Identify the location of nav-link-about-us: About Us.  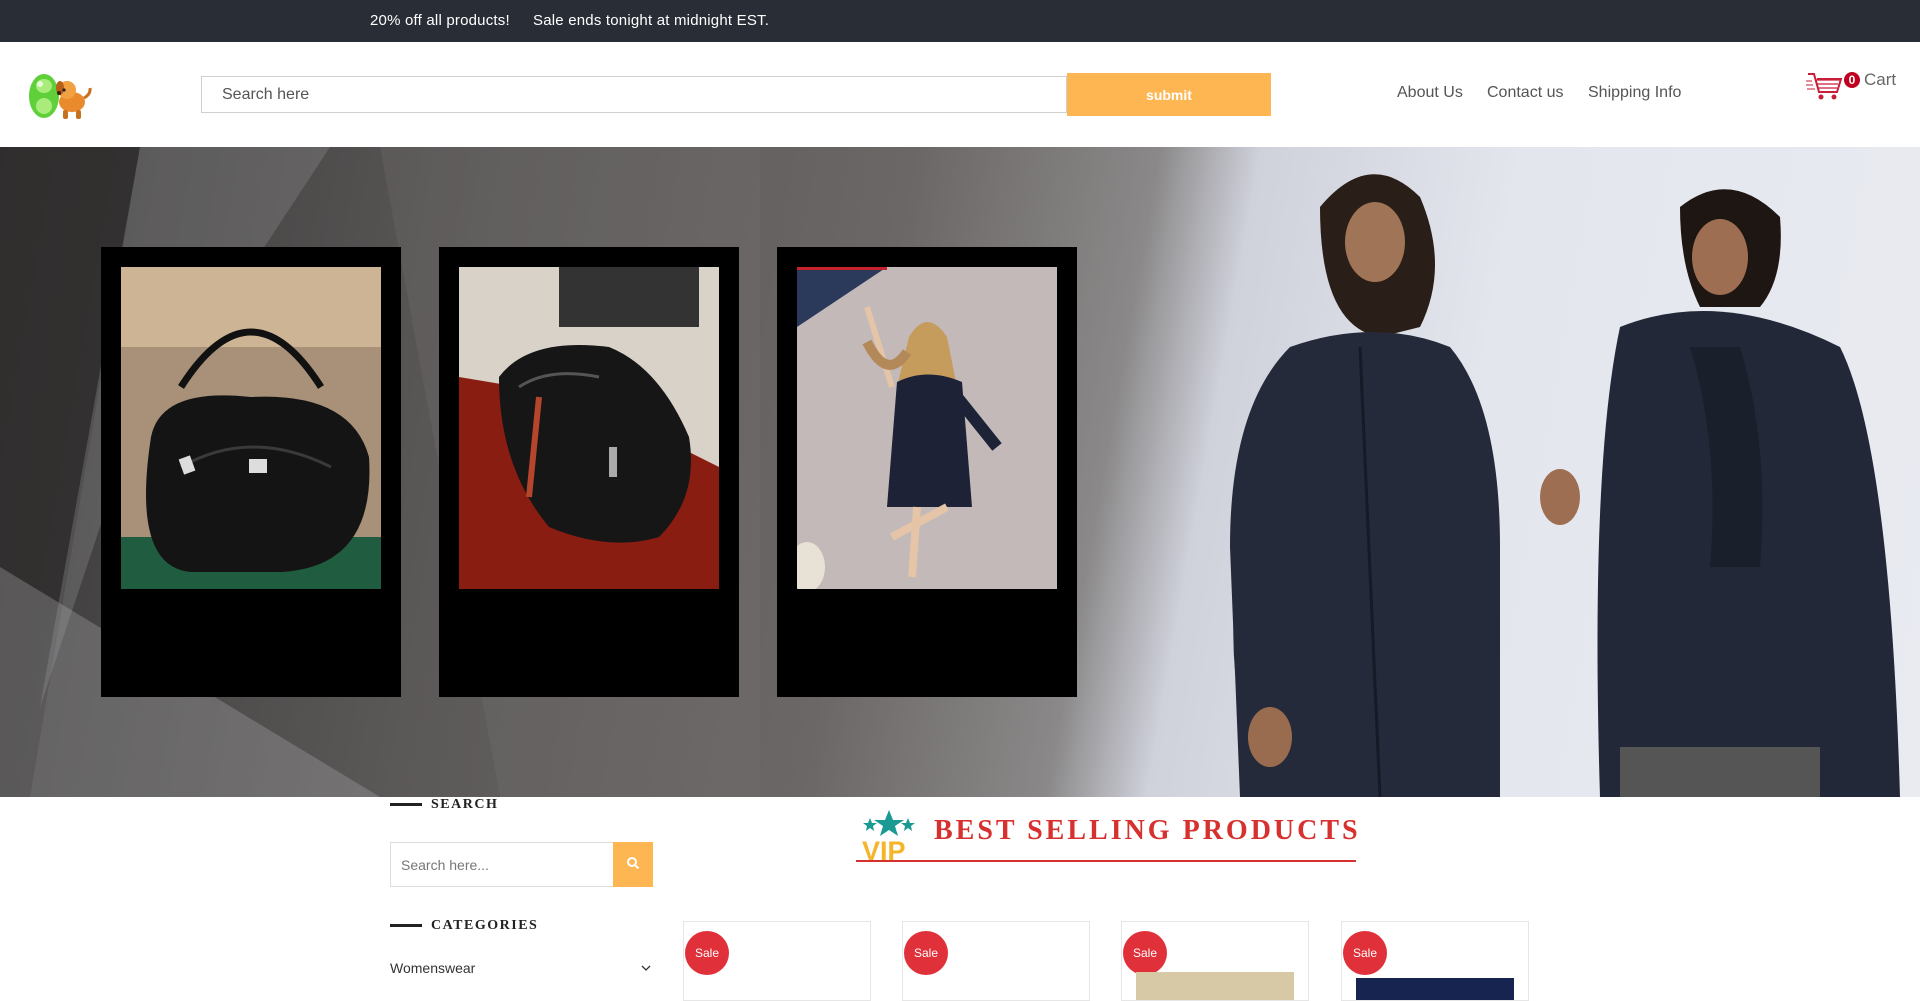
(1430, 93).